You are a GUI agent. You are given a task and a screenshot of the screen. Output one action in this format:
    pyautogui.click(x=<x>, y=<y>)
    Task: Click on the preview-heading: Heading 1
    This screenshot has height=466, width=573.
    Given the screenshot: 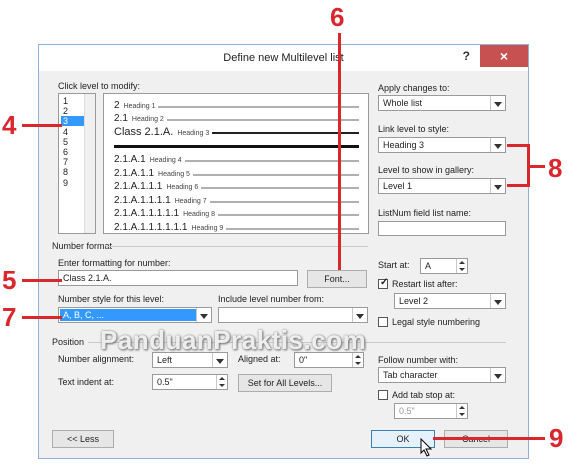 What is the action you would take?
    pyautogui.click(x=139, y=106)
    